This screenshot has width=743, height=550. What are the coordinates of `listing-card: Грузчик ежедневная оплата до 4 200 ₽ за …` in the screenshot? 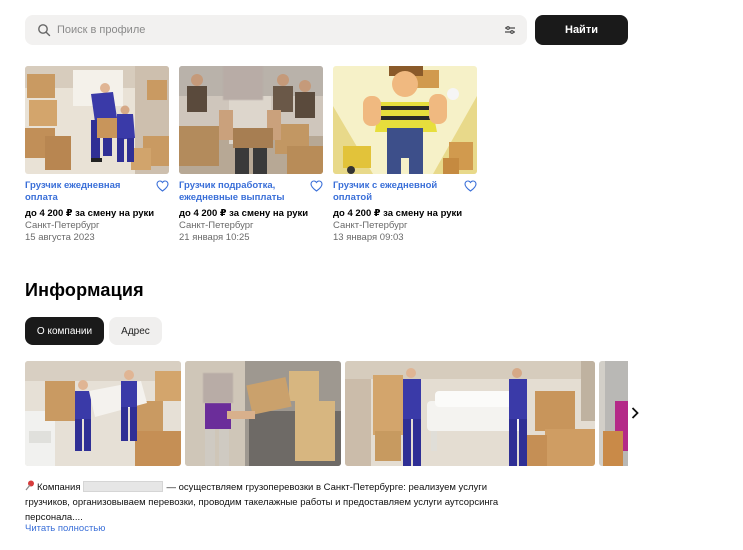 It's located at (97, 155).